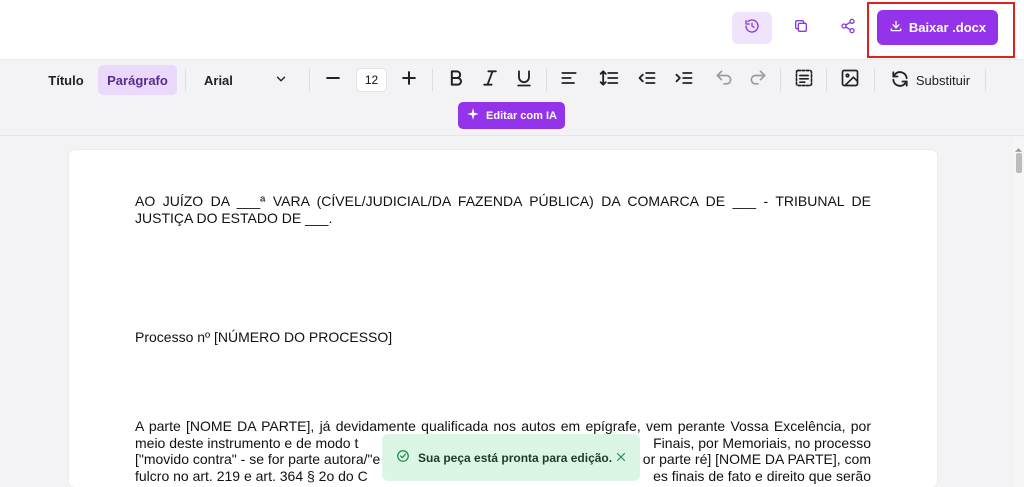 The image size is (1024, 487). Describe the element at coordinates (762, 475) in the screenshot. I see `body-line-end: es finais de fato e direito que serão` at that location.